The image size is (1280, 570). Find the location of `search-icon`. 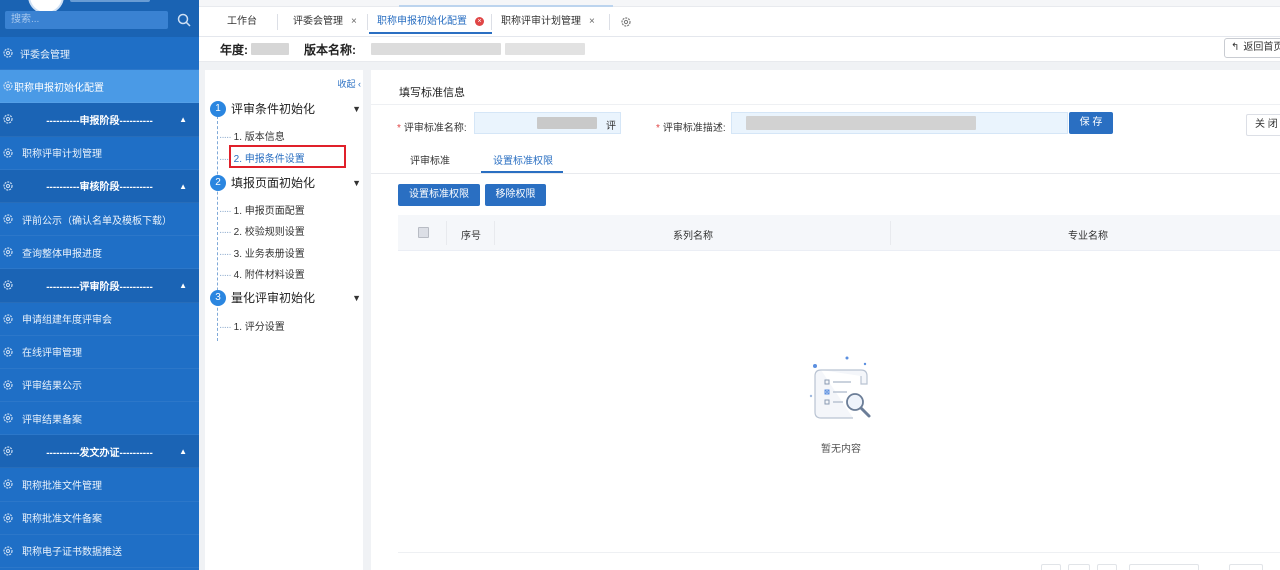

search-icon is located at coordinates (184, 20).